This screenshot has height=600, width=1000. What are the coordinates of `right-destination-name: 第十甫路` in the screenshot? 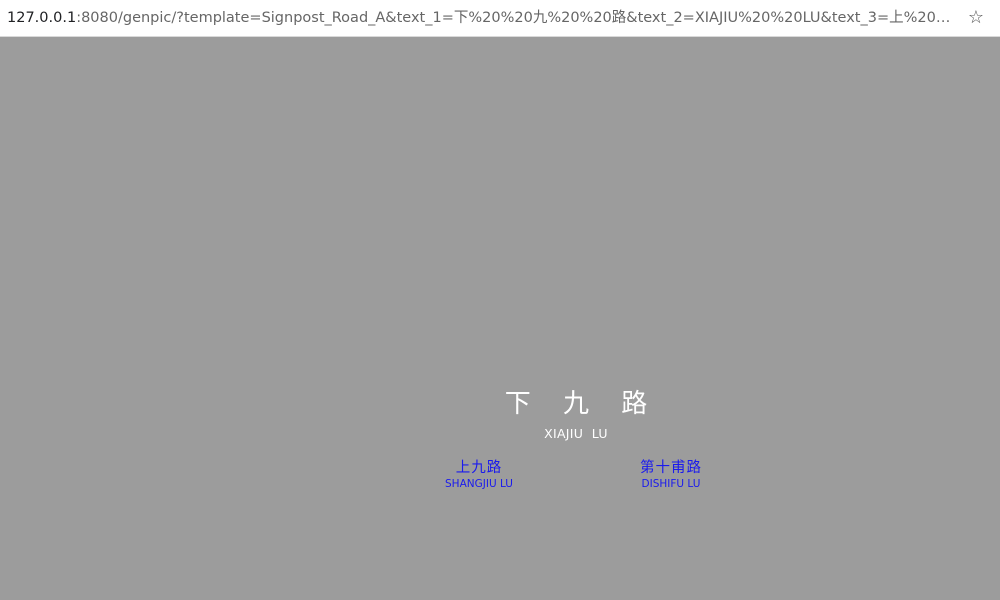 It's located at (671, 468).